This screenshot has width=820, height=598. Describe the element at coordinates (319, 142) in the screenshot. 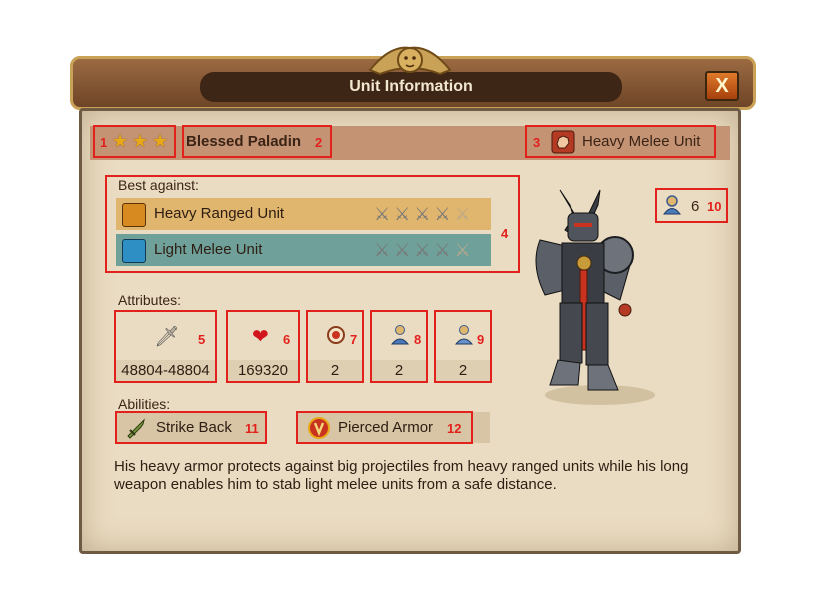

I see `callout-2: 2` at that location.